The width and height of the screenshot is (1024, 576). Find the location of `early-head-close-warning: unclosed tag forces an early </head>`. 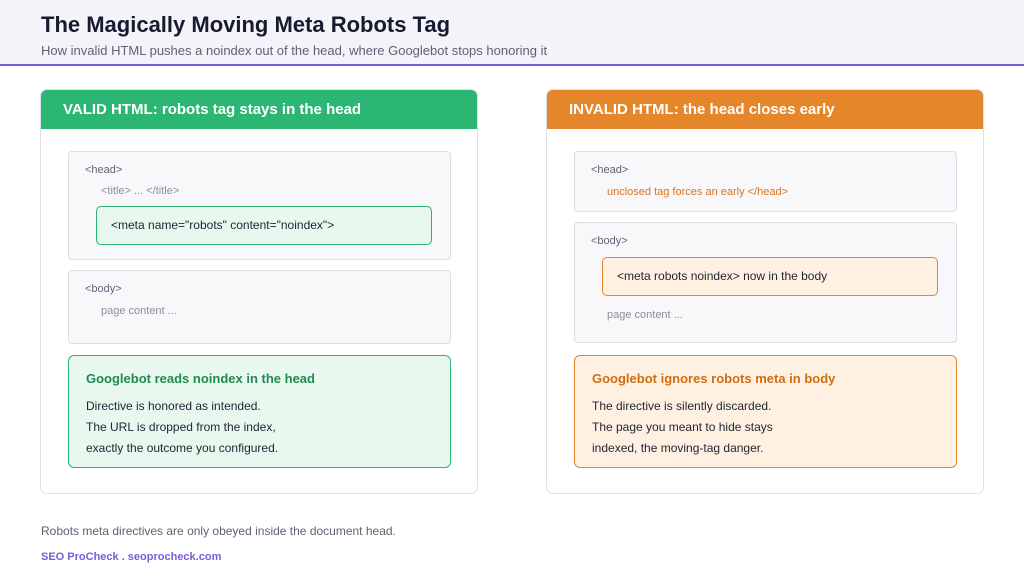

early-head-close-warning: unclosed tag forces an early </head> is located at coordinates (698, 192).